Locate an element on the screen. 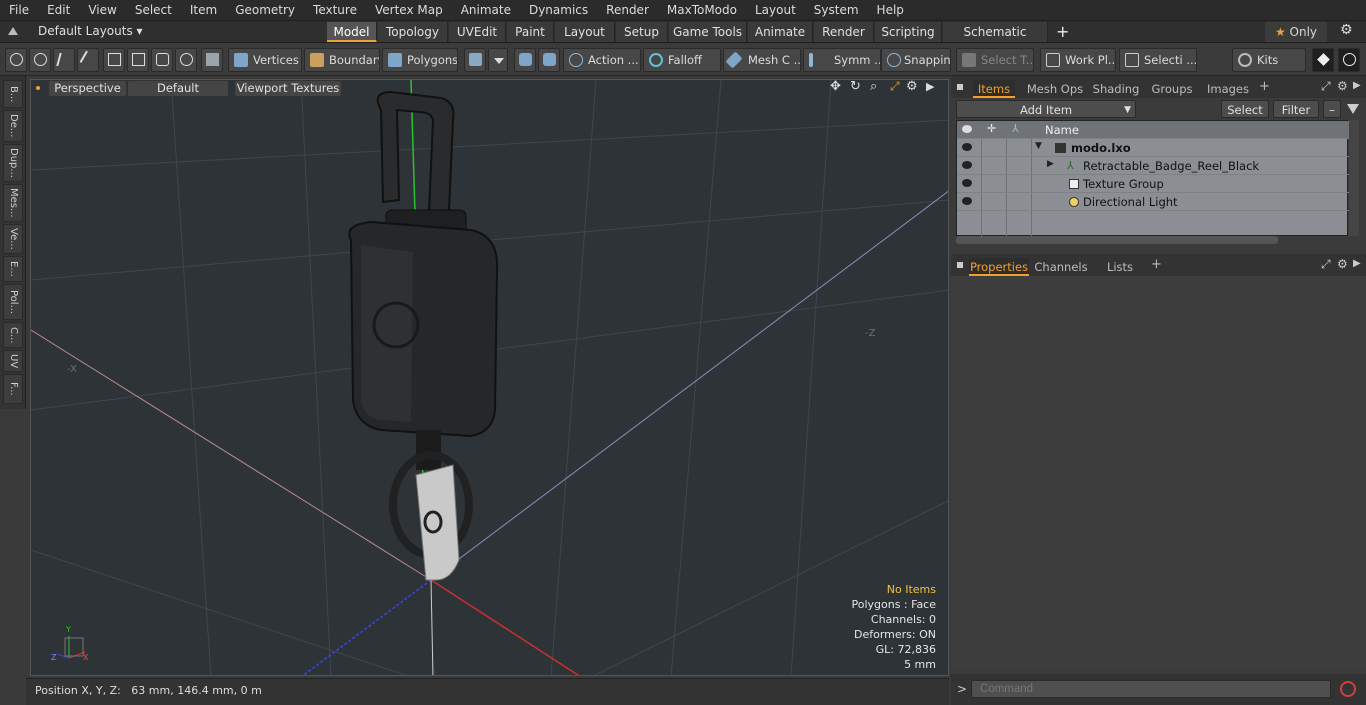  globe-icon is located at coordinates (40, 60).